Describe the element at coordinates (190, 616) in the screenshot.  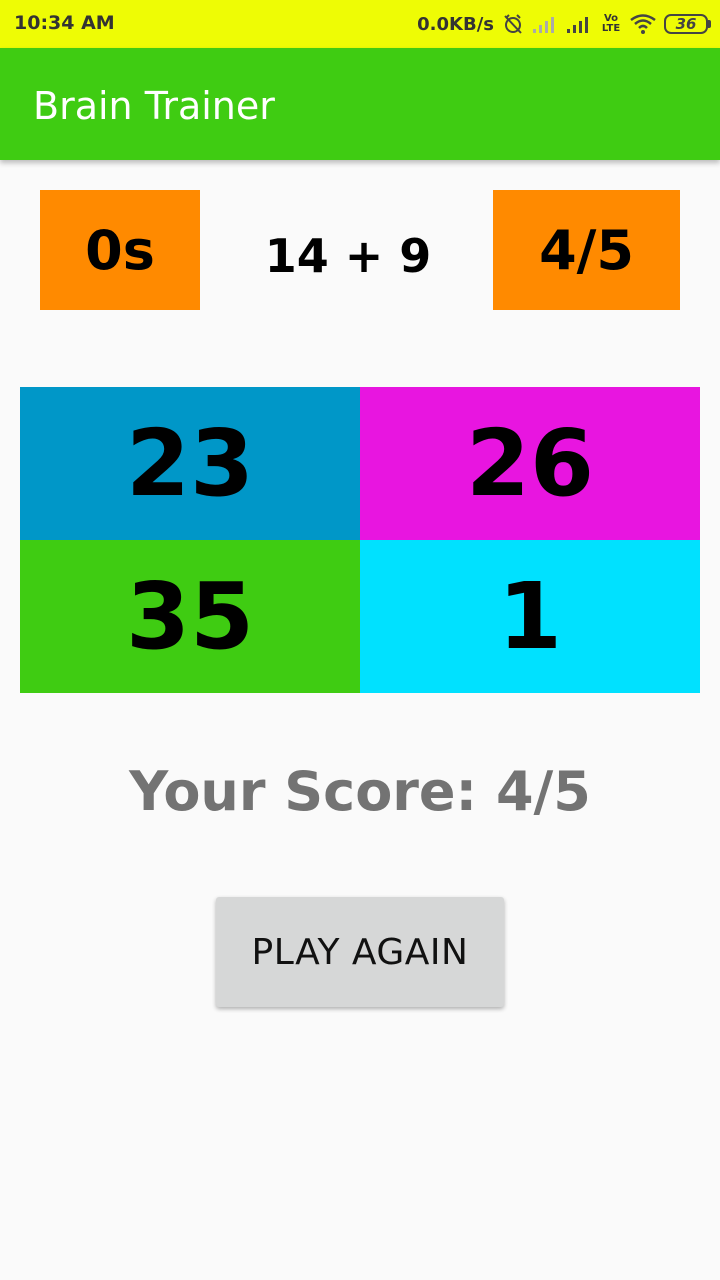
I see `answer-button-3: 35` at that location.